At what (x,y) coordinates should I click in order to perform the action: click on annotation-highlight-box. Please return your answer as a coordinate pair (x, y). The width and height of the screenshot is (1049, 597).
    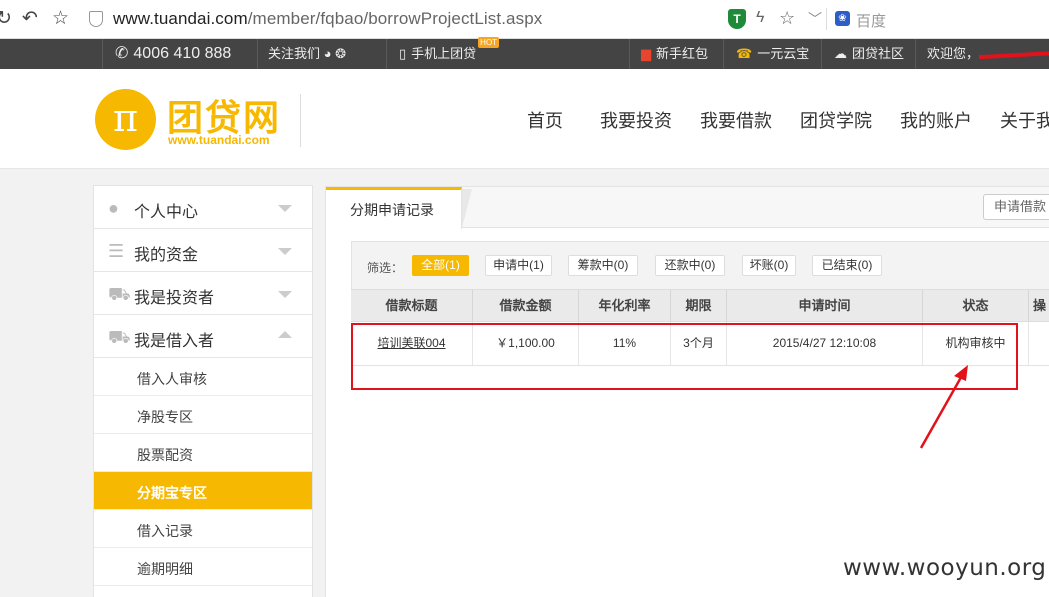
    Looking at the image, I should click on (684, 356).